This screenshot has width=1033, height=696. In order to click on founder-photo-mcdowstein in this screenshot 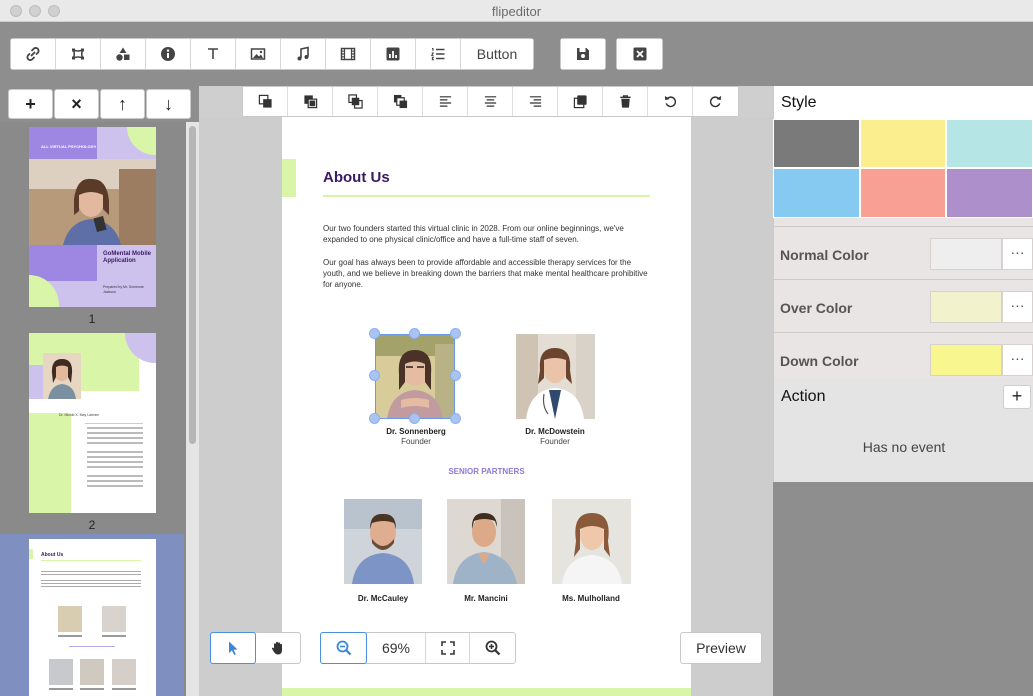, I will do `click(555, 376)`.